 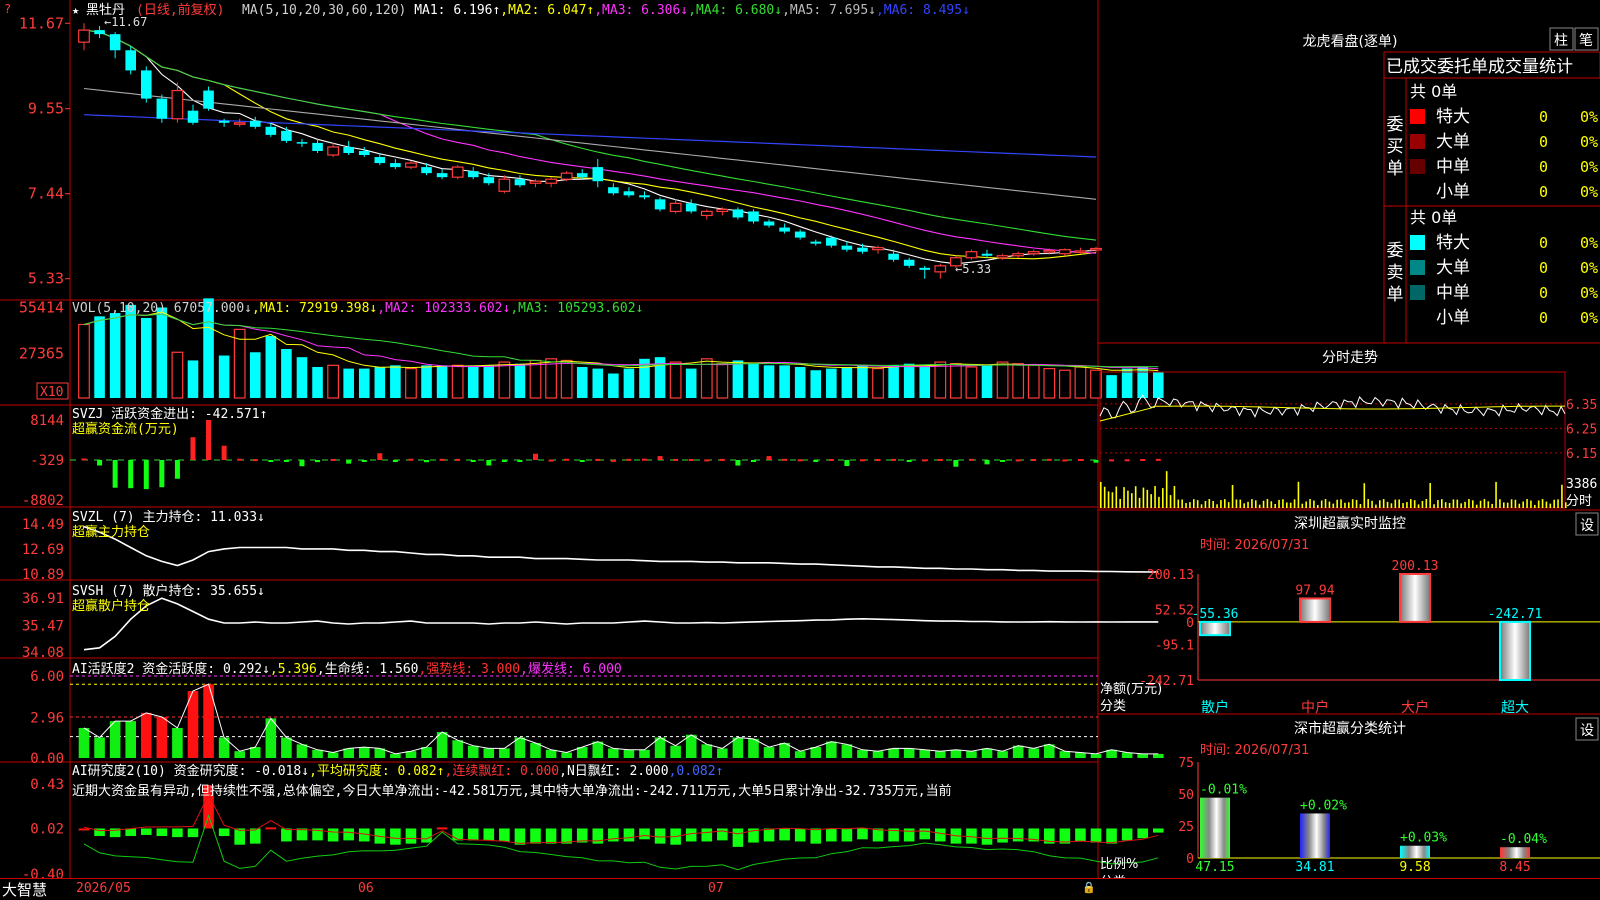 I want to click on monitor-category-label: 大户, so click(x=1415, y=707).